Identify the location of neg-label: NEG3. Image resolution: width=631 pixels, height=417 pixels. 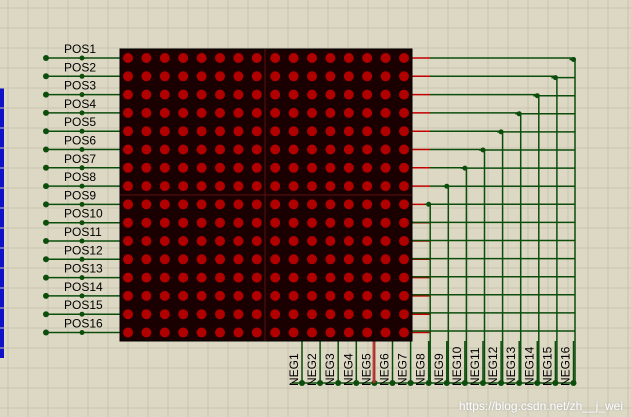
(330, 369).